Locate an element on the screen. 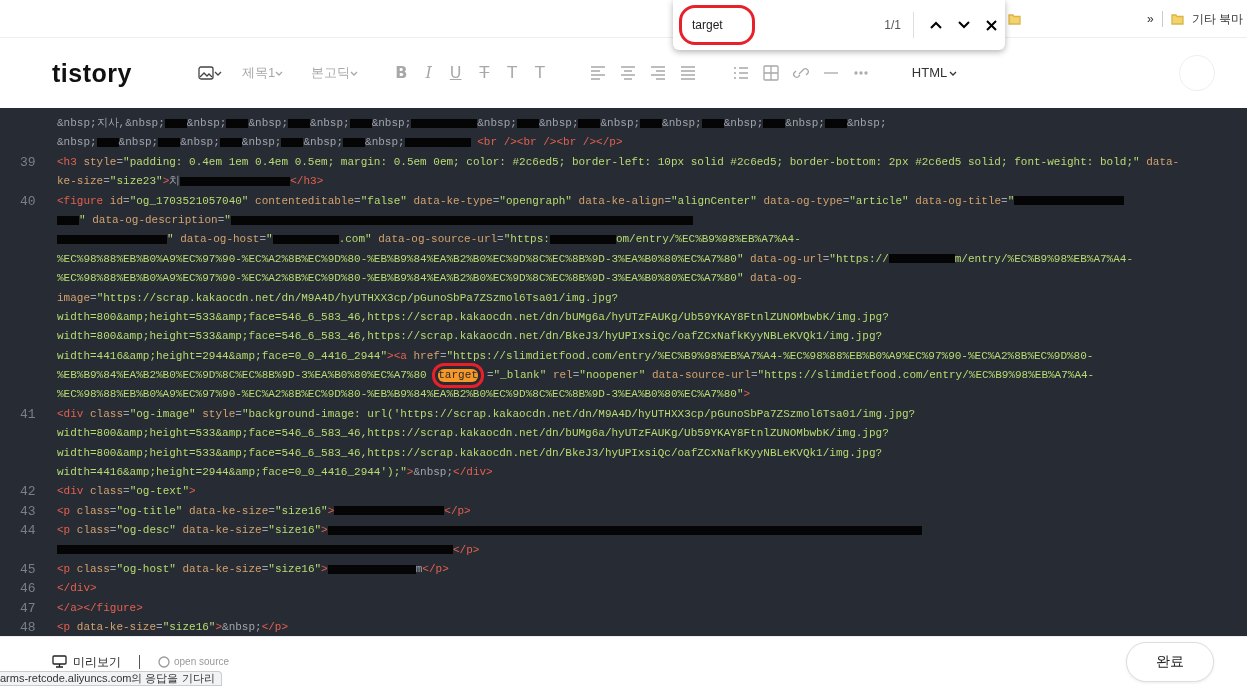 Image resolution: width=1247 pixels, height=686 pixels. bookmark-folder: 기타 북마 is located at coordinates (1217, 18).